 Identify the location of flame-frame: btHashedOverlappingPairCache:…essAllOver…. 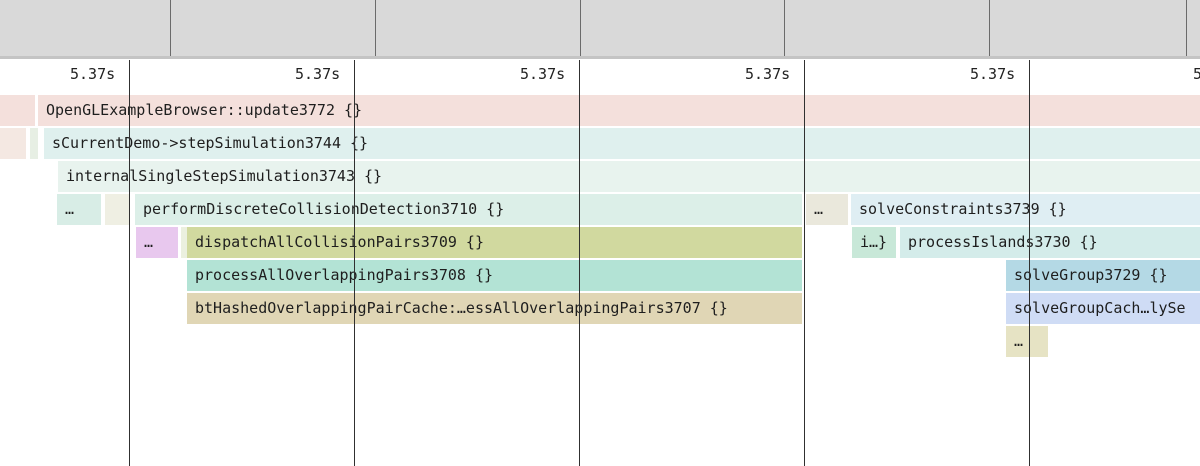
(494, 308).